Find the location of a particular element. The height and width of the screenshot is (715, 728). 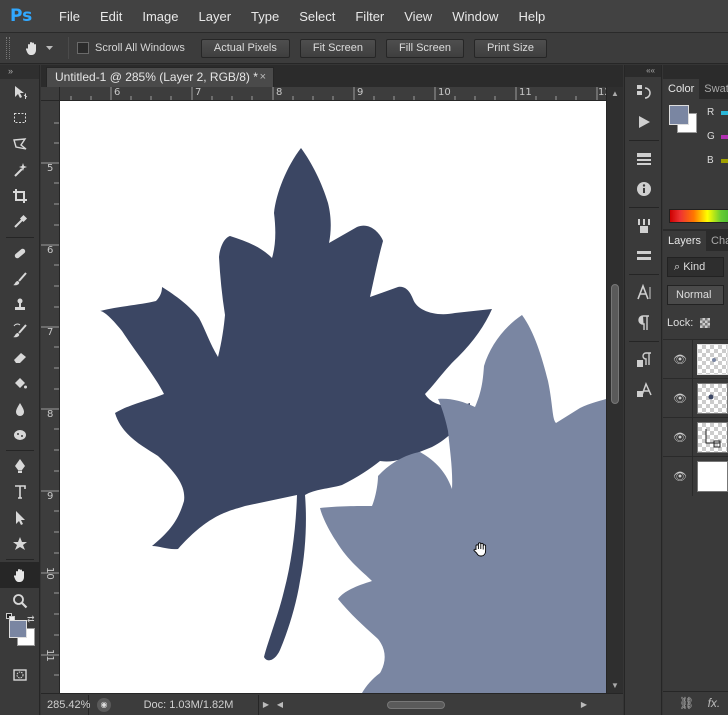

slider-r is located at coordinates (724, 113).